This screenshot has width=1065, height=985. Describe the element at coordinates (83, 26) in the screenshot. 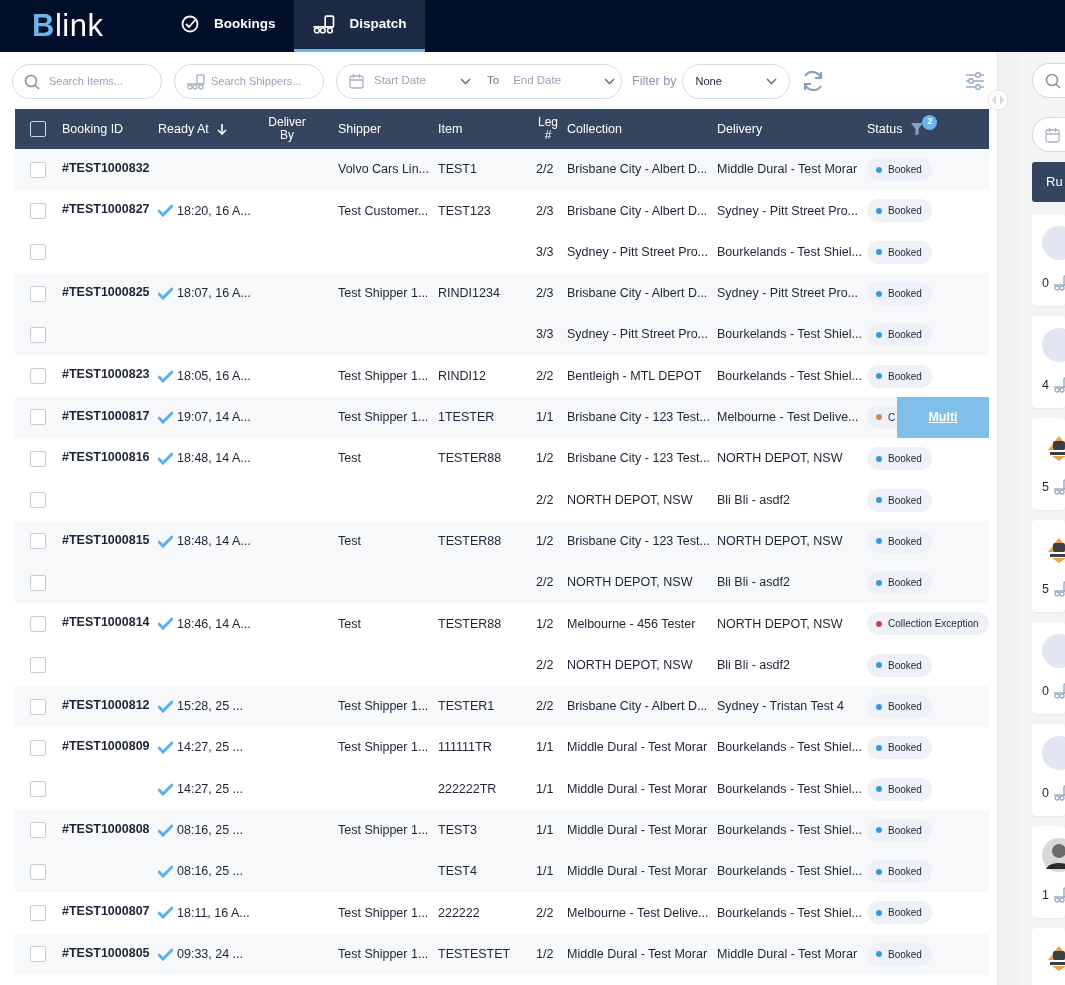

I see `brand-logo: Blink` at that location.